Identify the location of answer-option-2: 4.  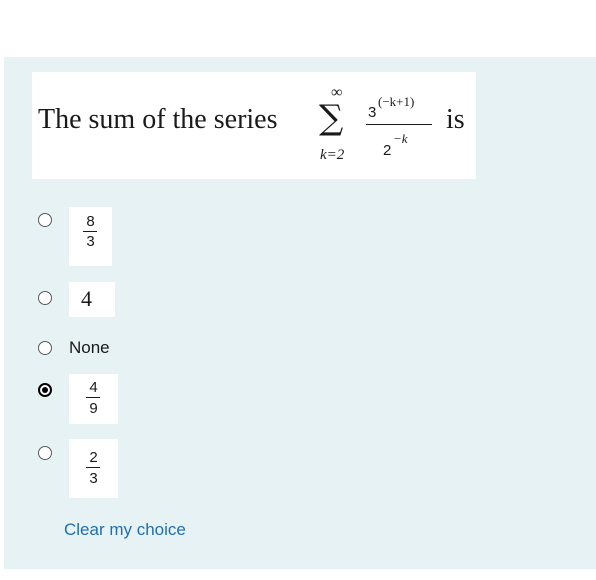
(92, 299).